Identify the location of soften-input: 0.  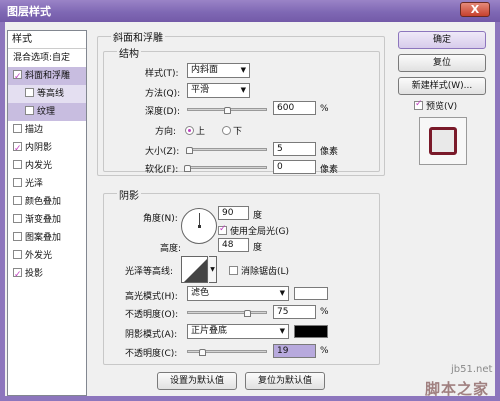
(294, 167).